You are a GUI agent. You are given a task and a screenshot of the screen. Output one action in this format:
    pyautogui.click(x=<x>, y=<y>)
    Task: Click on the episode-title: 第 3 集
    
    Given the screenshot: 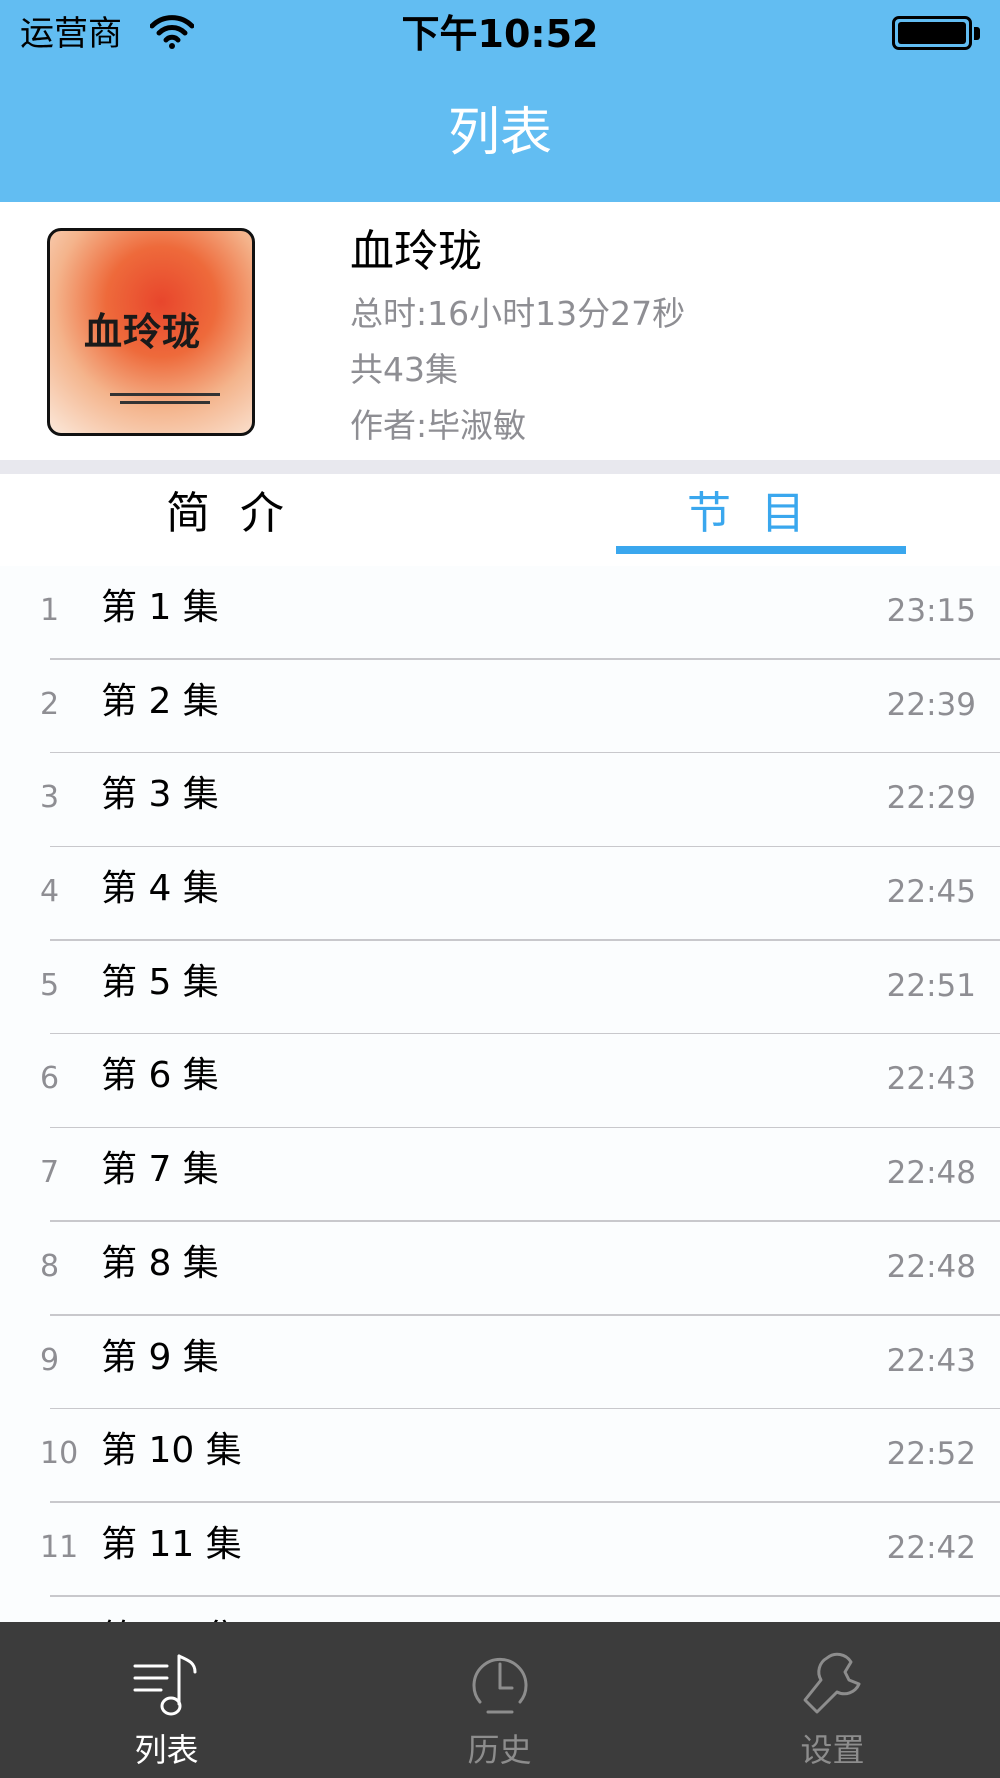 What is the action you would take?
    pyautogui.click(x=160, y=795)
    